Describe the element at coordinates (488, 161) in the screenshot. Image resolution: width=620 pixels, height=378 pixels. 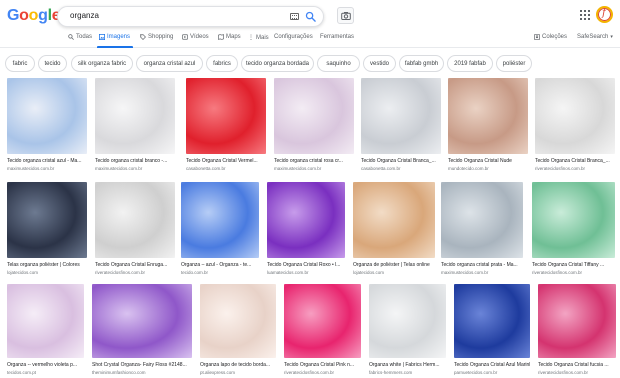
I see `result-caption: Tecido Organza Cristal Nude` at that location.